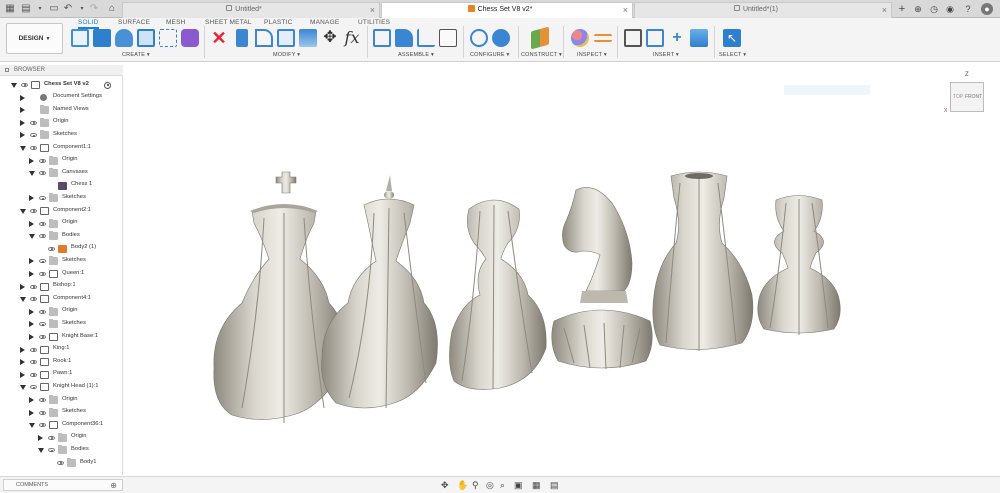 Image resolution: width=1000 pixels, height=493 pixels. I want to click on fillet-icon, so click(264, 38).